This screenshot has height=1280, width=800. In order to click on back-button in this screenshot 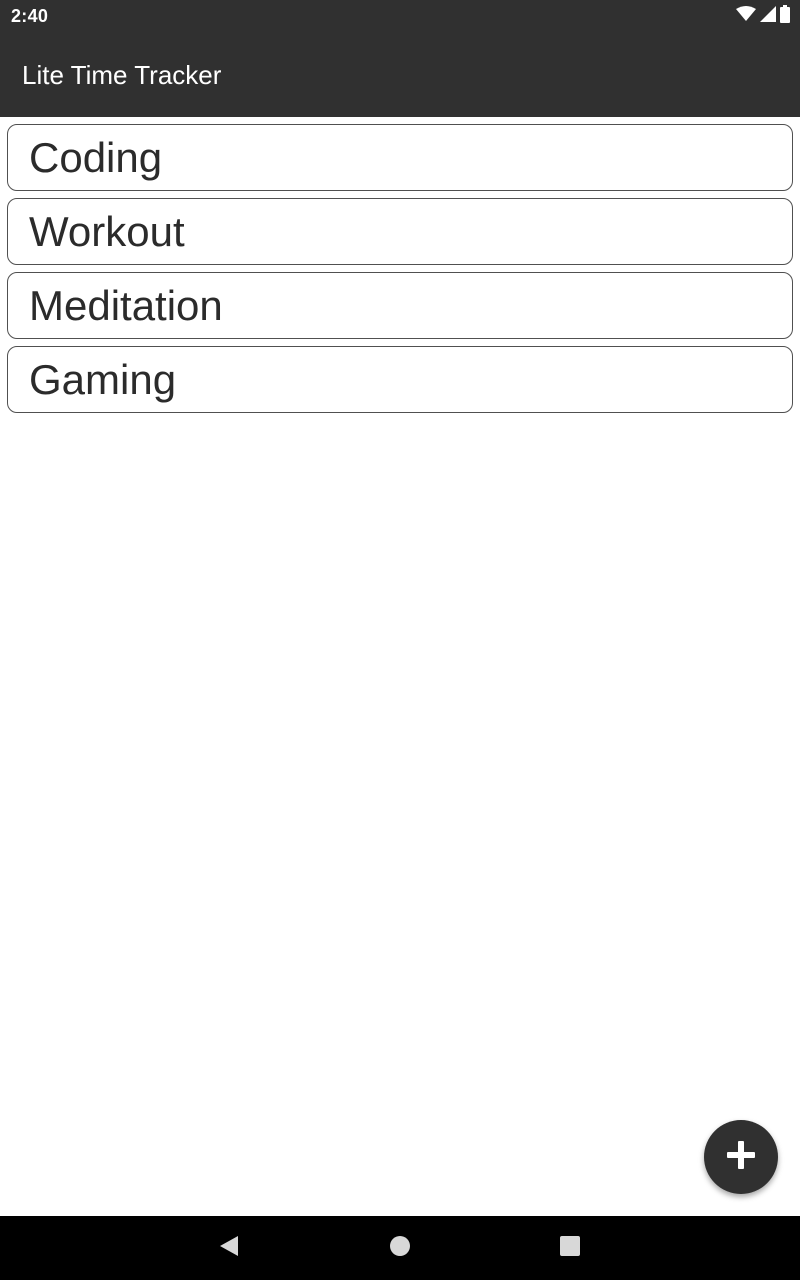, I will do `click(229, 1248)`.